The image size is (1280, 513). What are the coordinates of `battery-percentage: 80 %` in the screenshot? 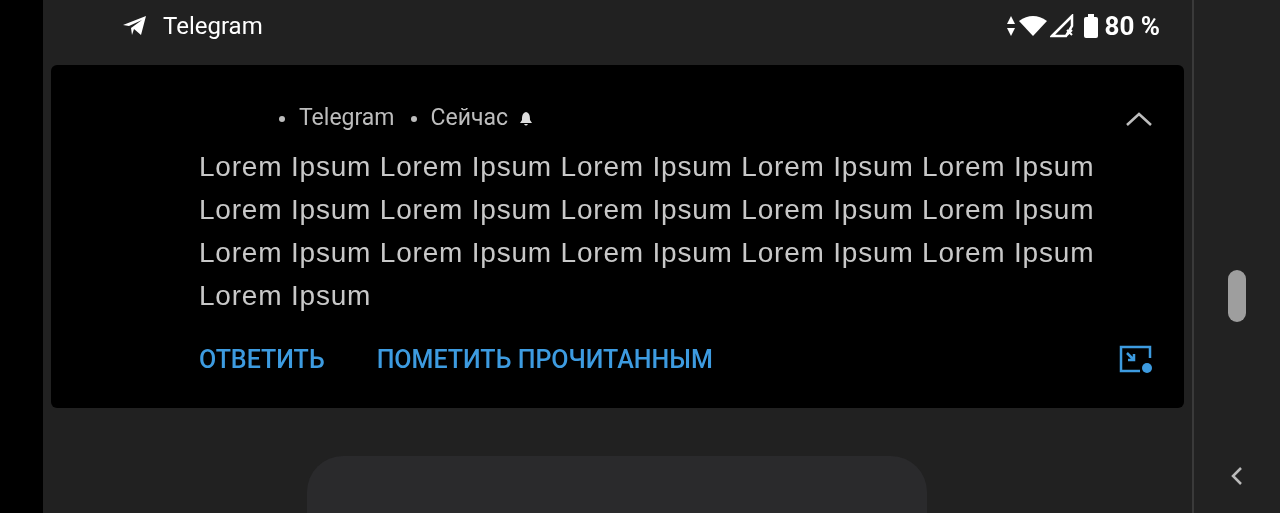 It's located at (1132, 26).